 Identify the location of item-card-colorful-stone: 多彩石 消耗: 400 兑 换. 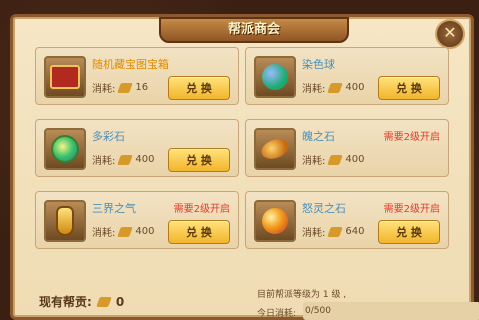
(137, 148).